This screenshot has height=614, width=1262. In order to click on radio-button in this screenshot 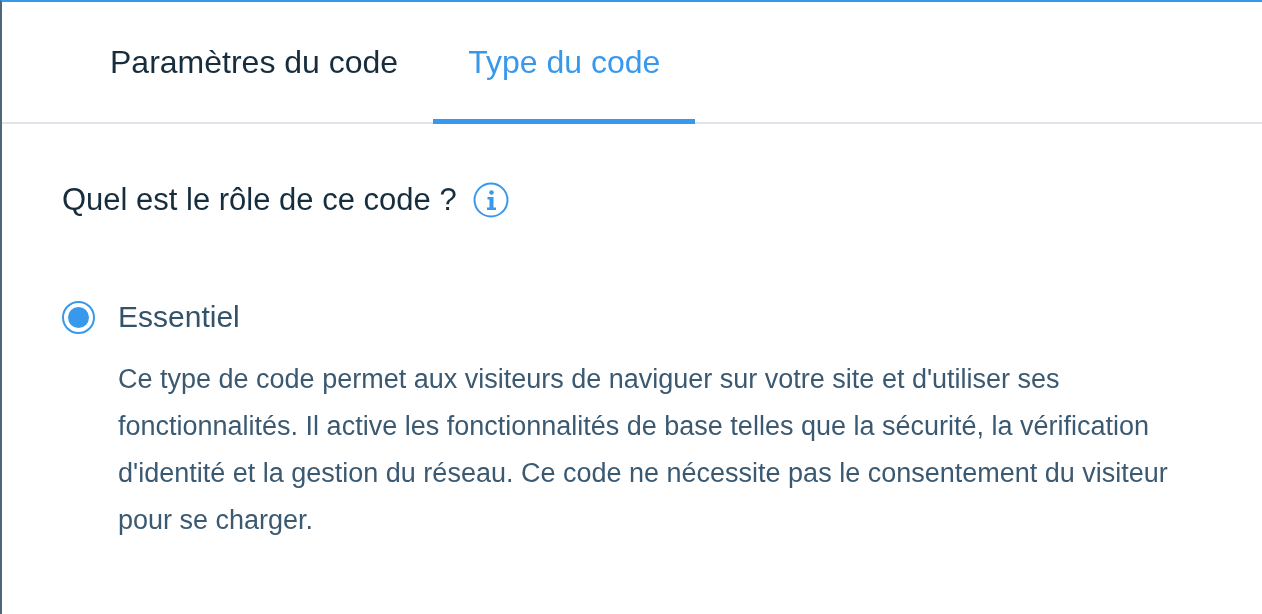, I will do `click(78, 317)`.